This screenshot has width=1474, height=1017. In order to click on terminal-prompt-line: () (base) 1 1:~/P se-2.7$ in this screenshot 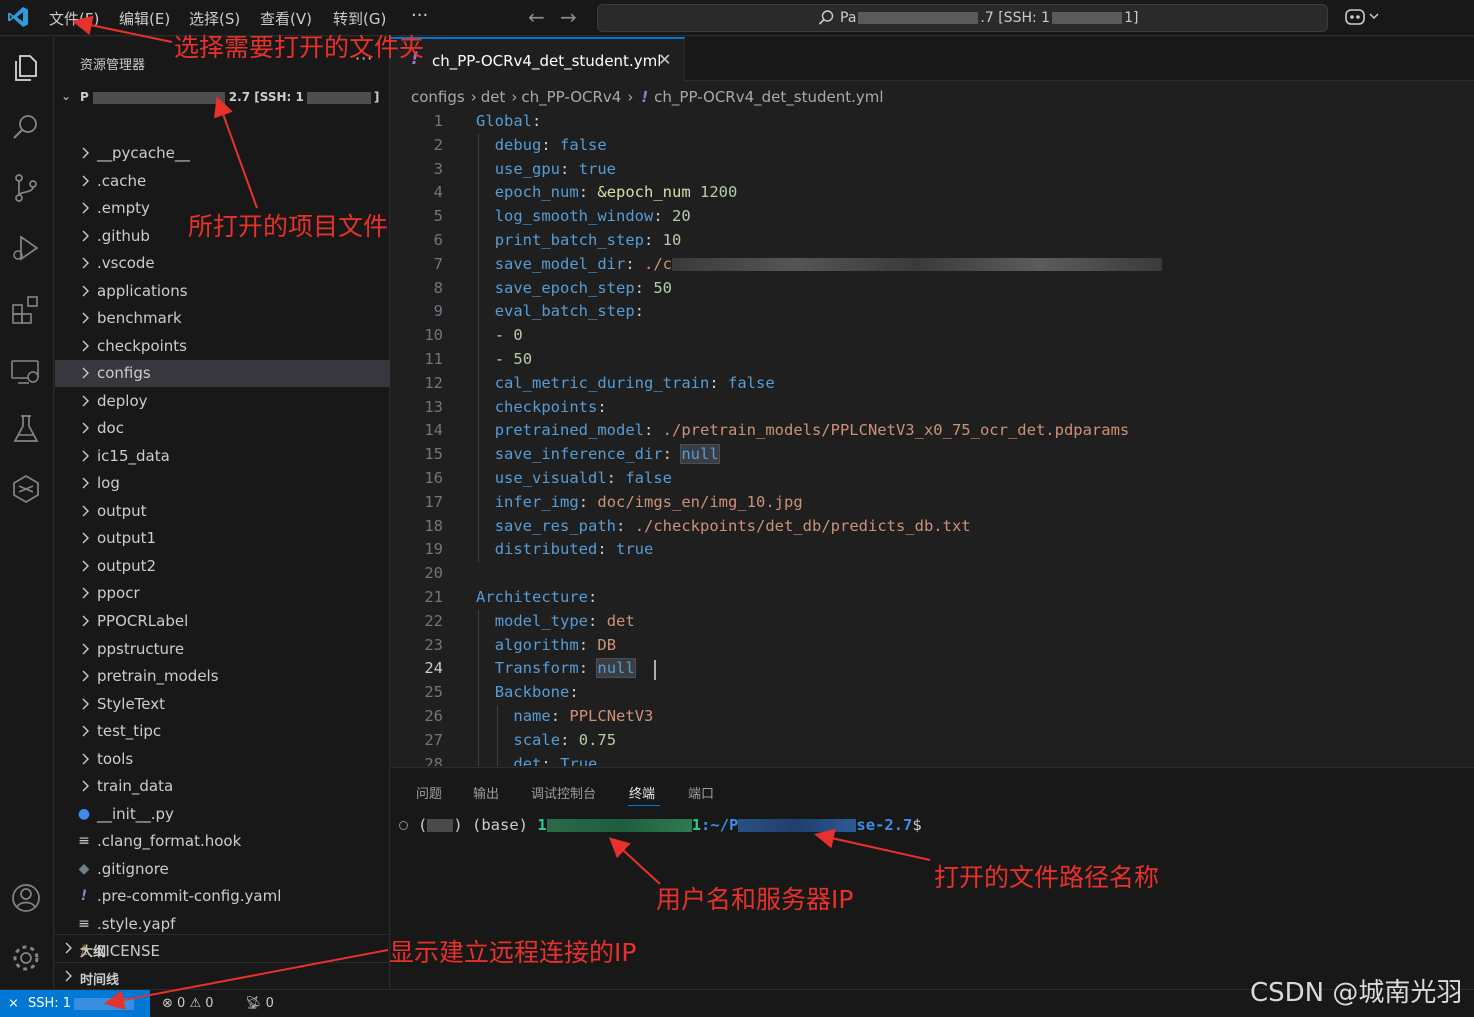, I will do `click(660, 825)`.